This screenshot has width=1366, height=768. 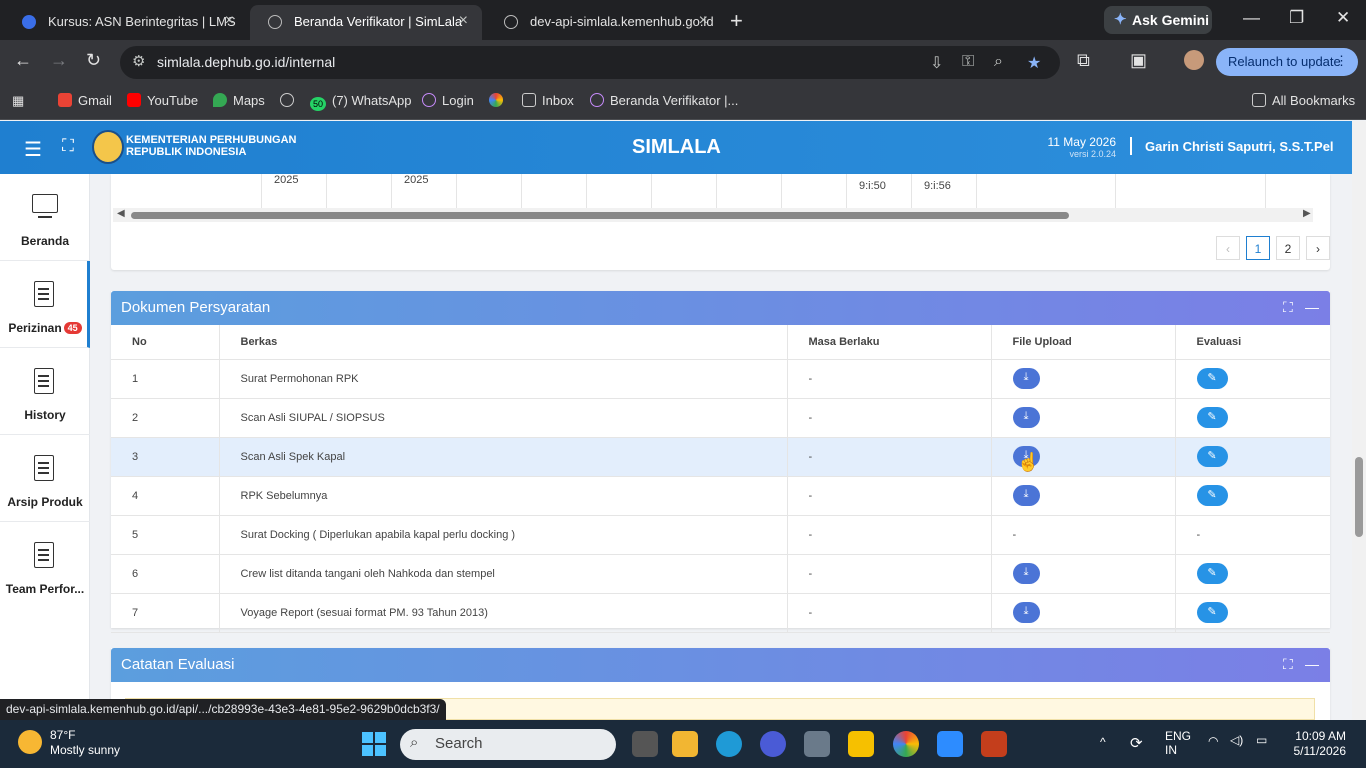 I want to click on user-name: Garin Christi Saputri, S.S.T.Pel, so click(x=1239, y=146).